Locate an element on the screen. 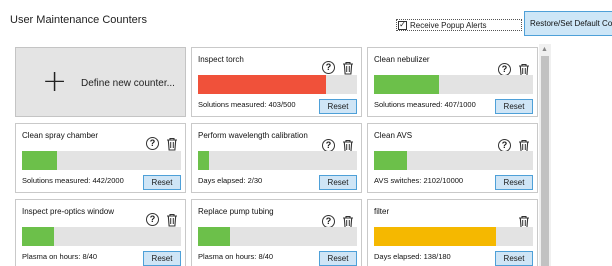 This screenshot has width=612, height=266. restore-default-counters-button: Restore/Set Default Counters is located at coordinates (568, 23).